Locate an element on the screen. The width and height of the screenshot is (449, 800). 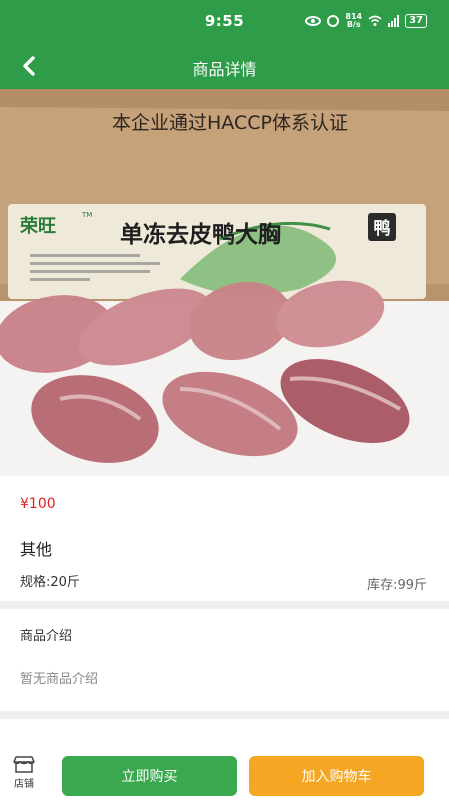
eye-icon is located at coordinates (313, 21).